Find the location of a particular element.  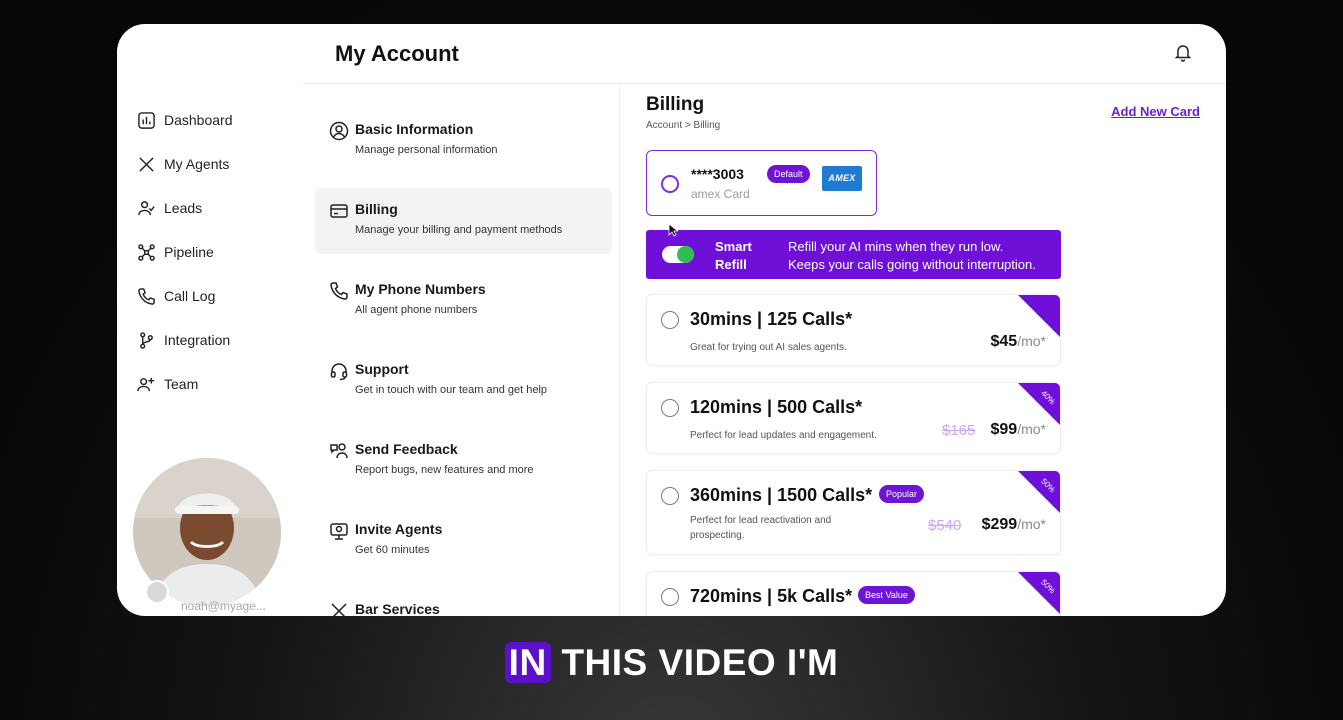

page-title: My Account is located at coordinates (397, 53).